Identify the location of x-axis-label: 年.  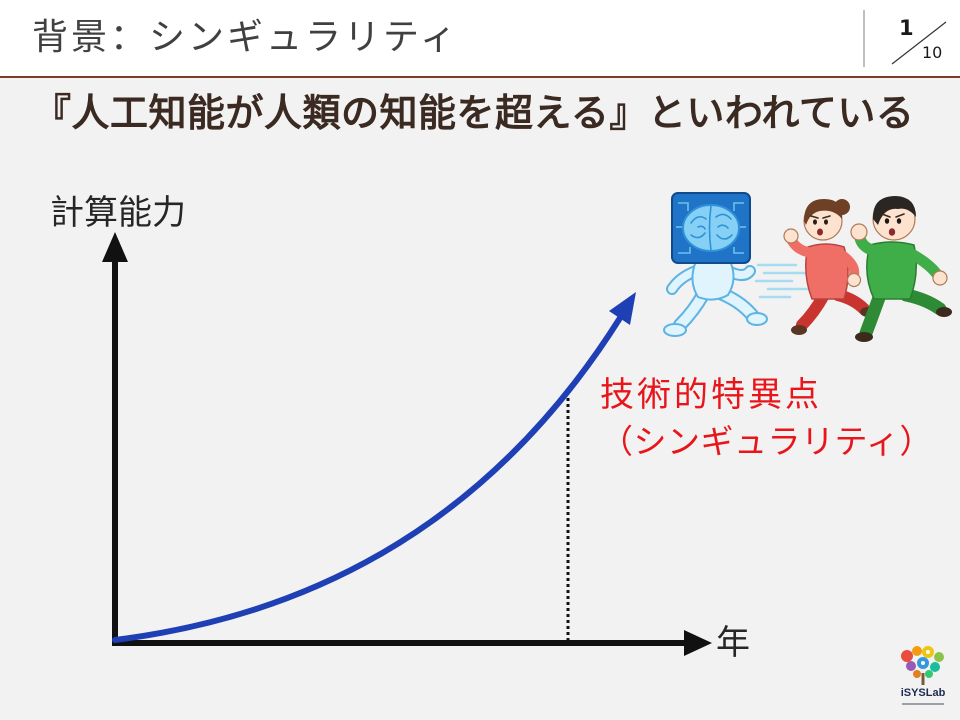
(733, 643).